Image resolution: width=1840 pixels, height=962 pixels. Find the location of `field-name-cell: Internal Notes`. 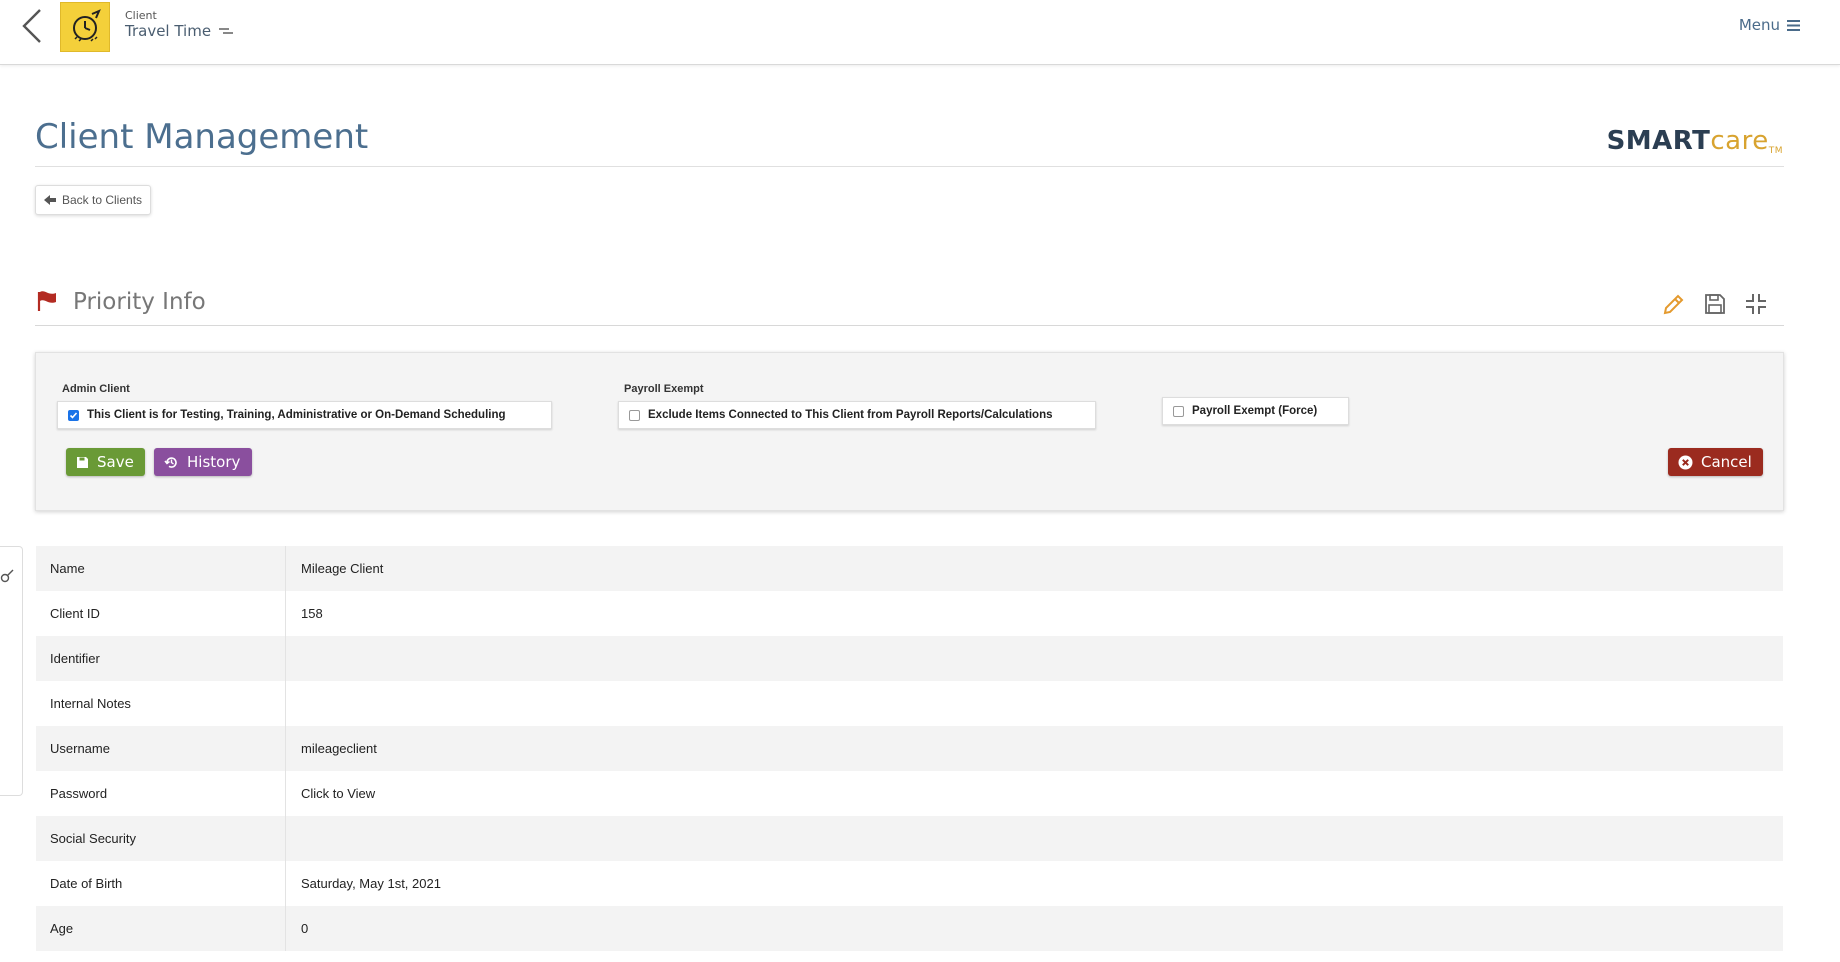

field-name-cell: Internal Notes is located at coordinates (161, 703).